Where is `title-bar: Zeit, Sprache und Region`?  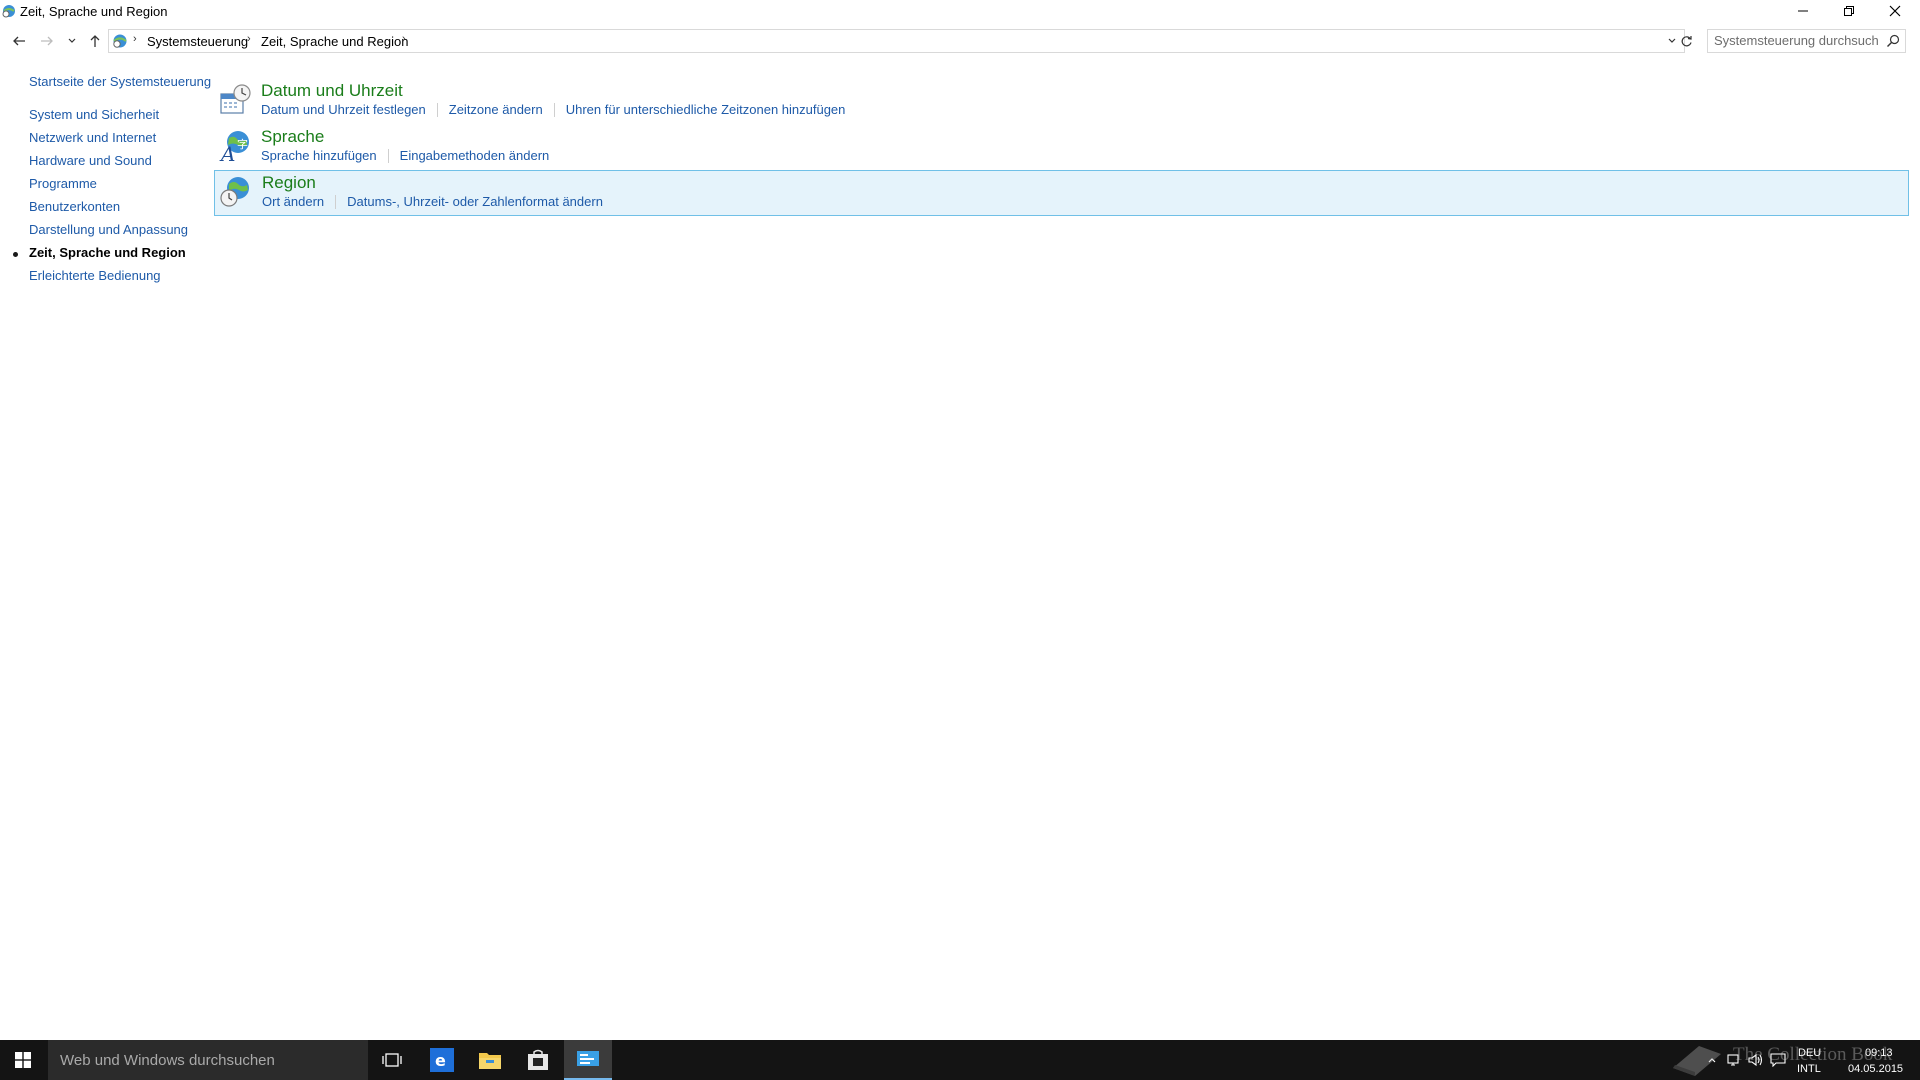 title-bar: Zeit, Sprache und Region is located at coordinates (960, 12).